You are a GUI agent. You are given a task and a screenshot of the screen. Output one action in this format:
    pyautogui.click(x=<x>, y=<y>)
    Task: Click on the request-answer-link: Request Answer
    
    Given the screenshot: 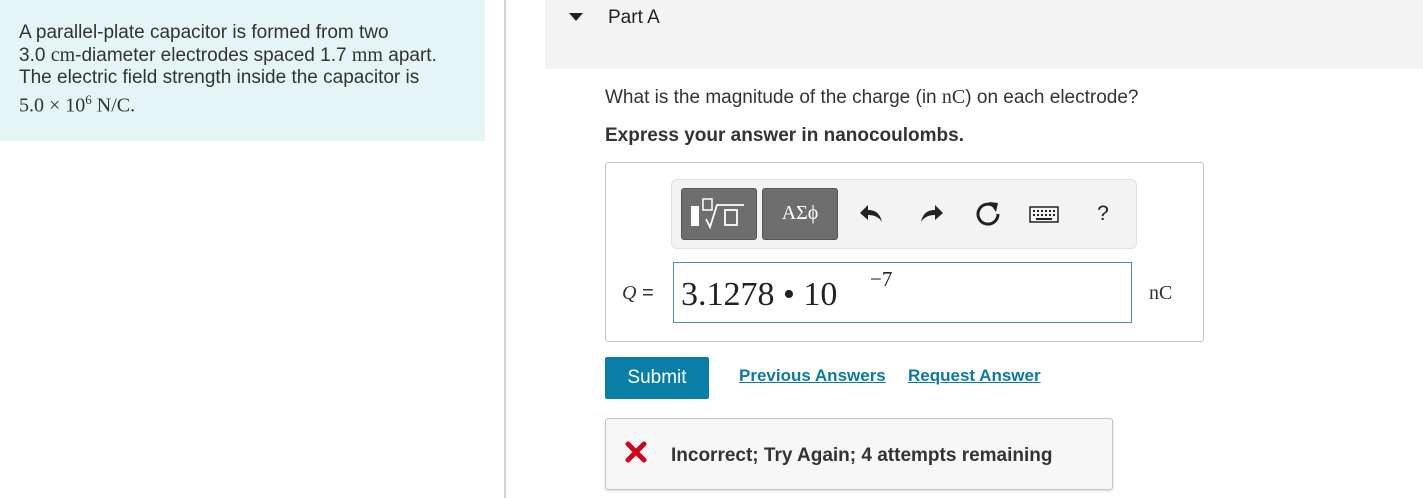 What is the action you would take?
    pyautogui.click(x=974, y=376)
    